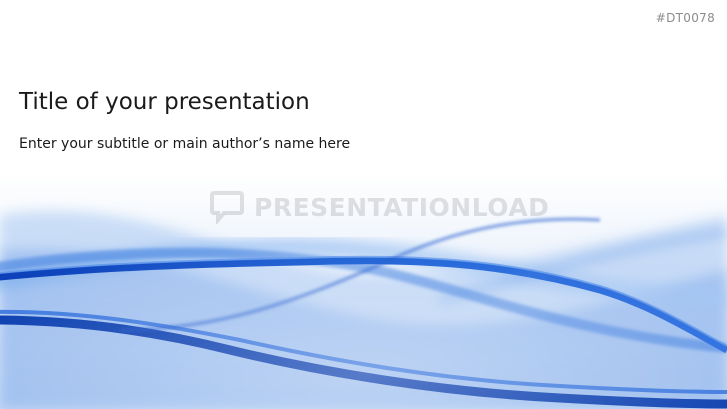  What do you see at coordinates (685, 18) in the screenshot?
I see `slide-code-label: #DT0078` at bounding box center [685, 18].